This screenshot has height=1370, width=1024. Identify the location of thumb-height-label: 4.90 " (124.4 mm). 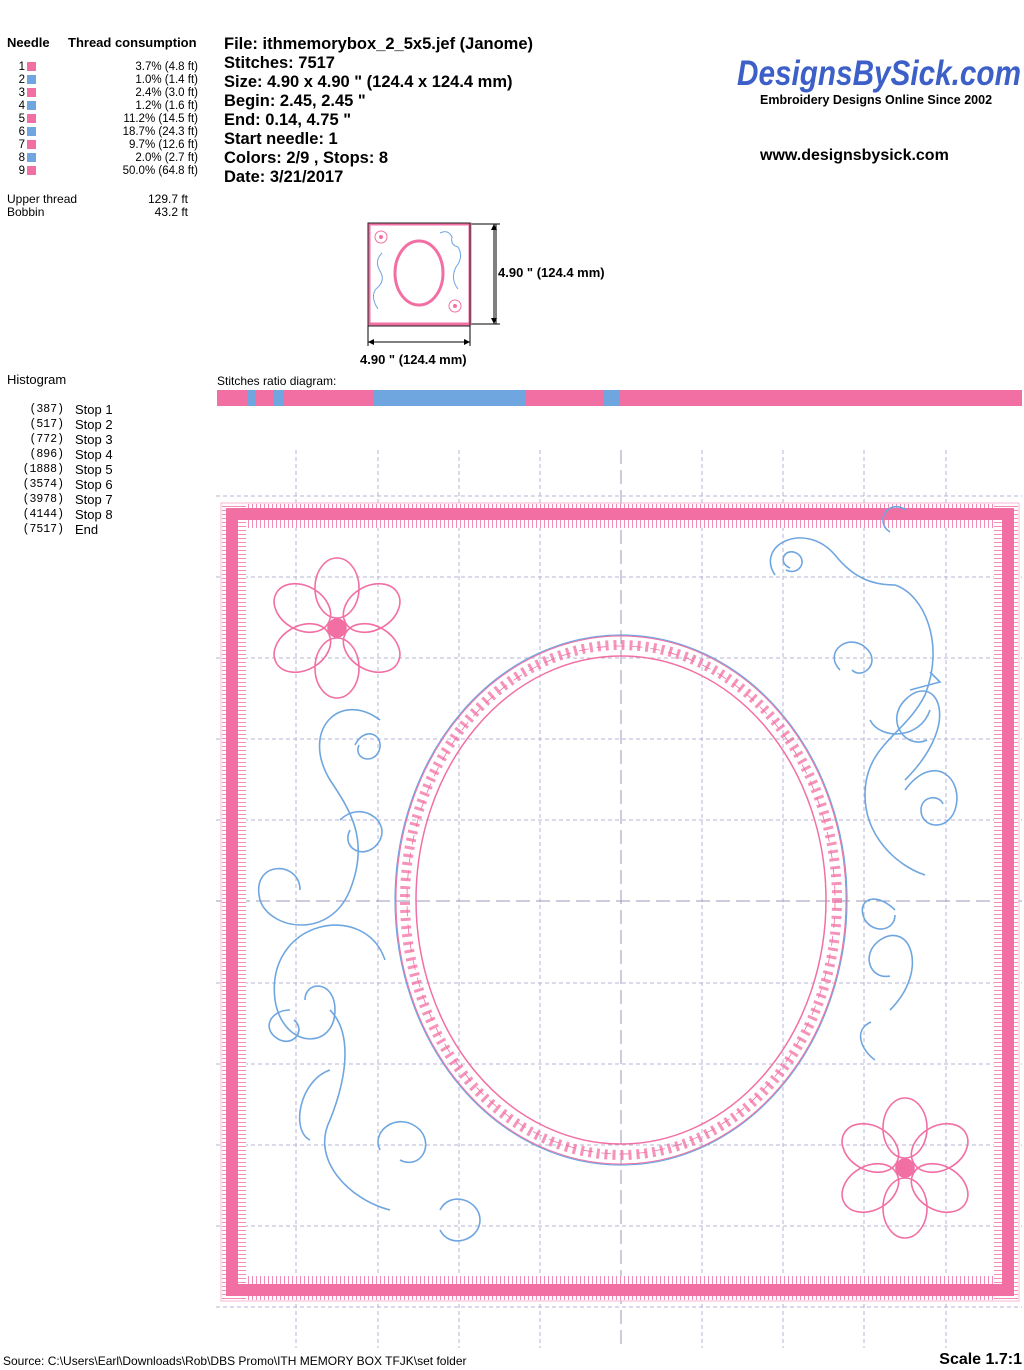
(551, 272).